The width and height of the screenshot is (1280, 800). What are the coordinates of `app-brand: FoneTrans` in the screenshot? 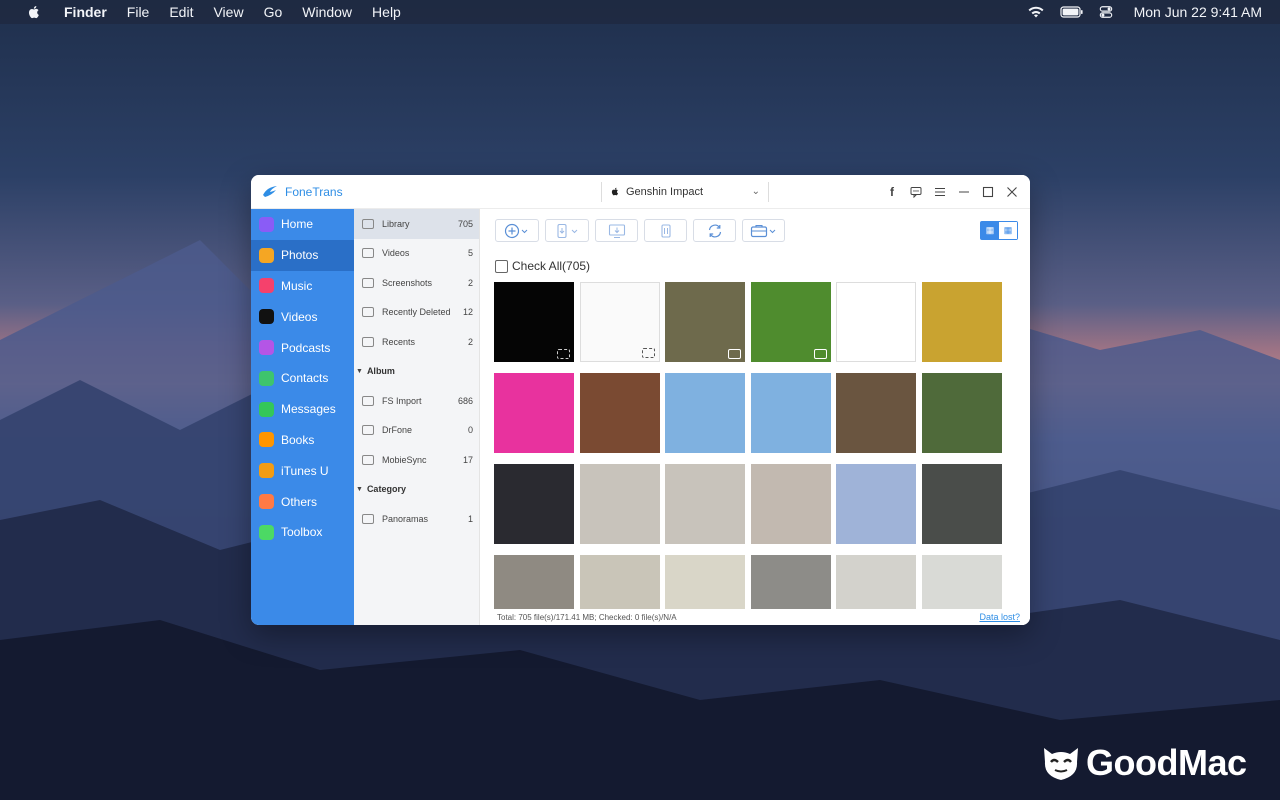 It's located at (426, 192).